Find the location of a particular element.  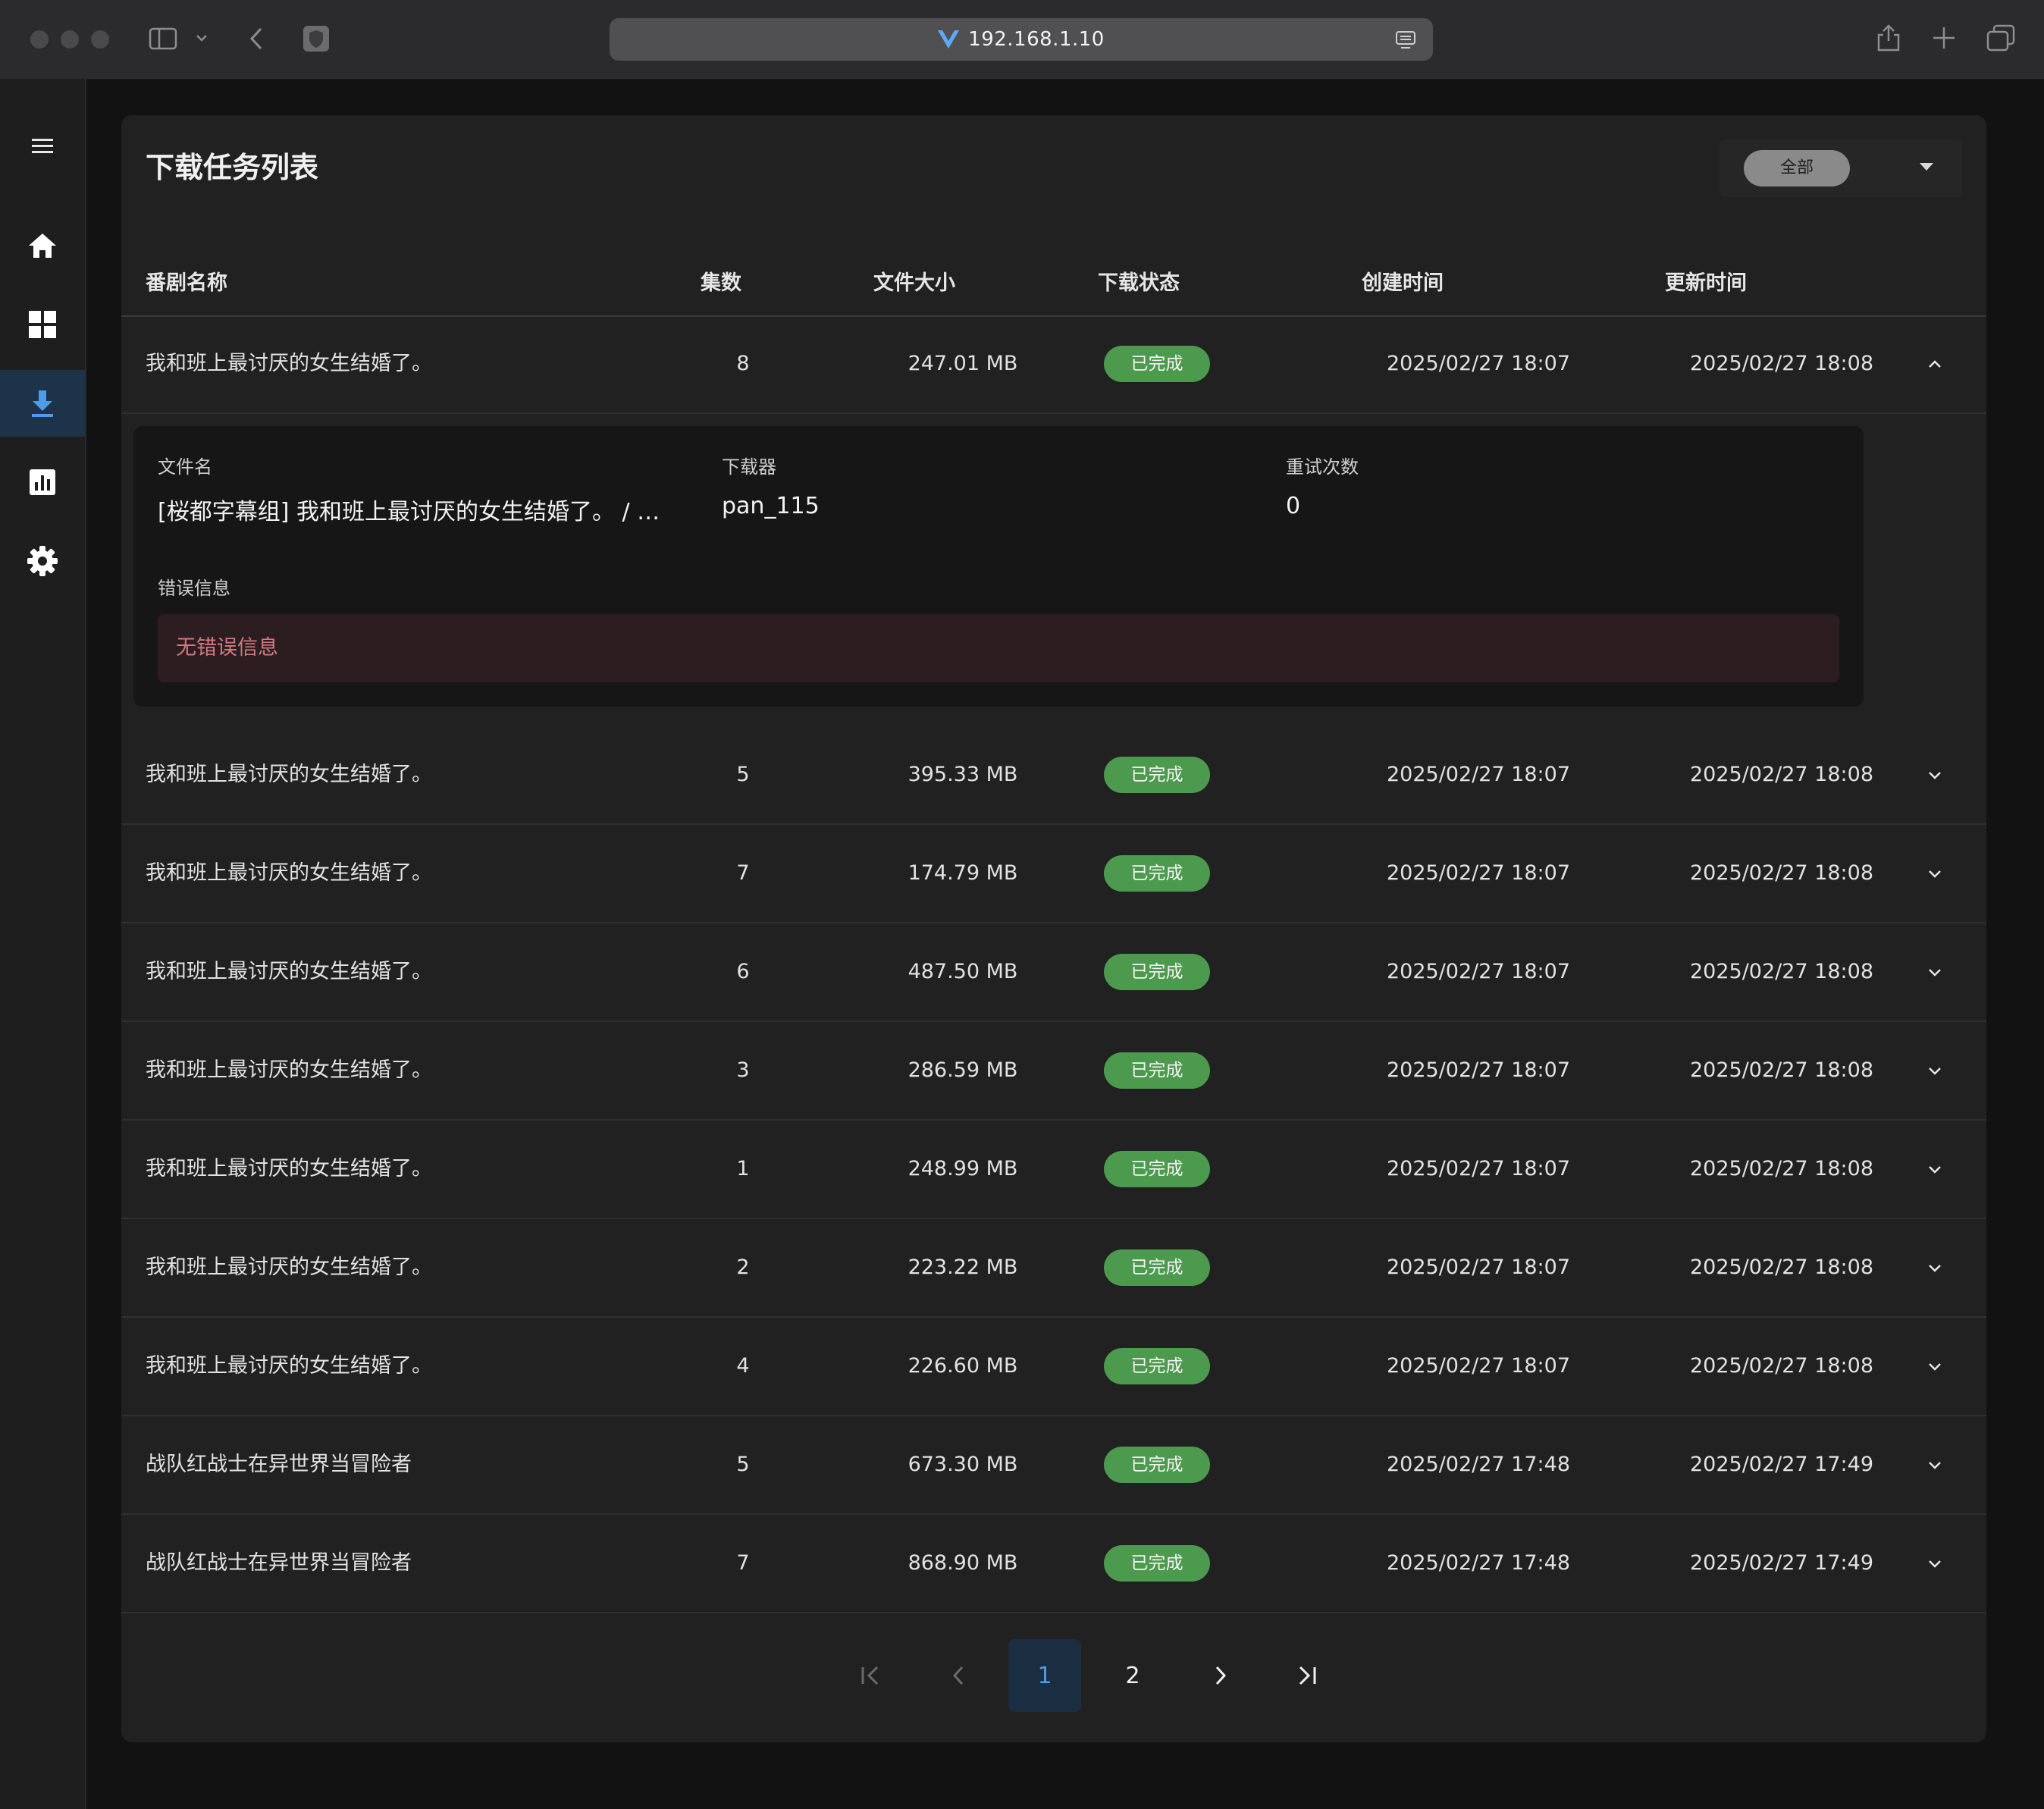

sidebar-item-statistics is located at coordinates (42, 483).